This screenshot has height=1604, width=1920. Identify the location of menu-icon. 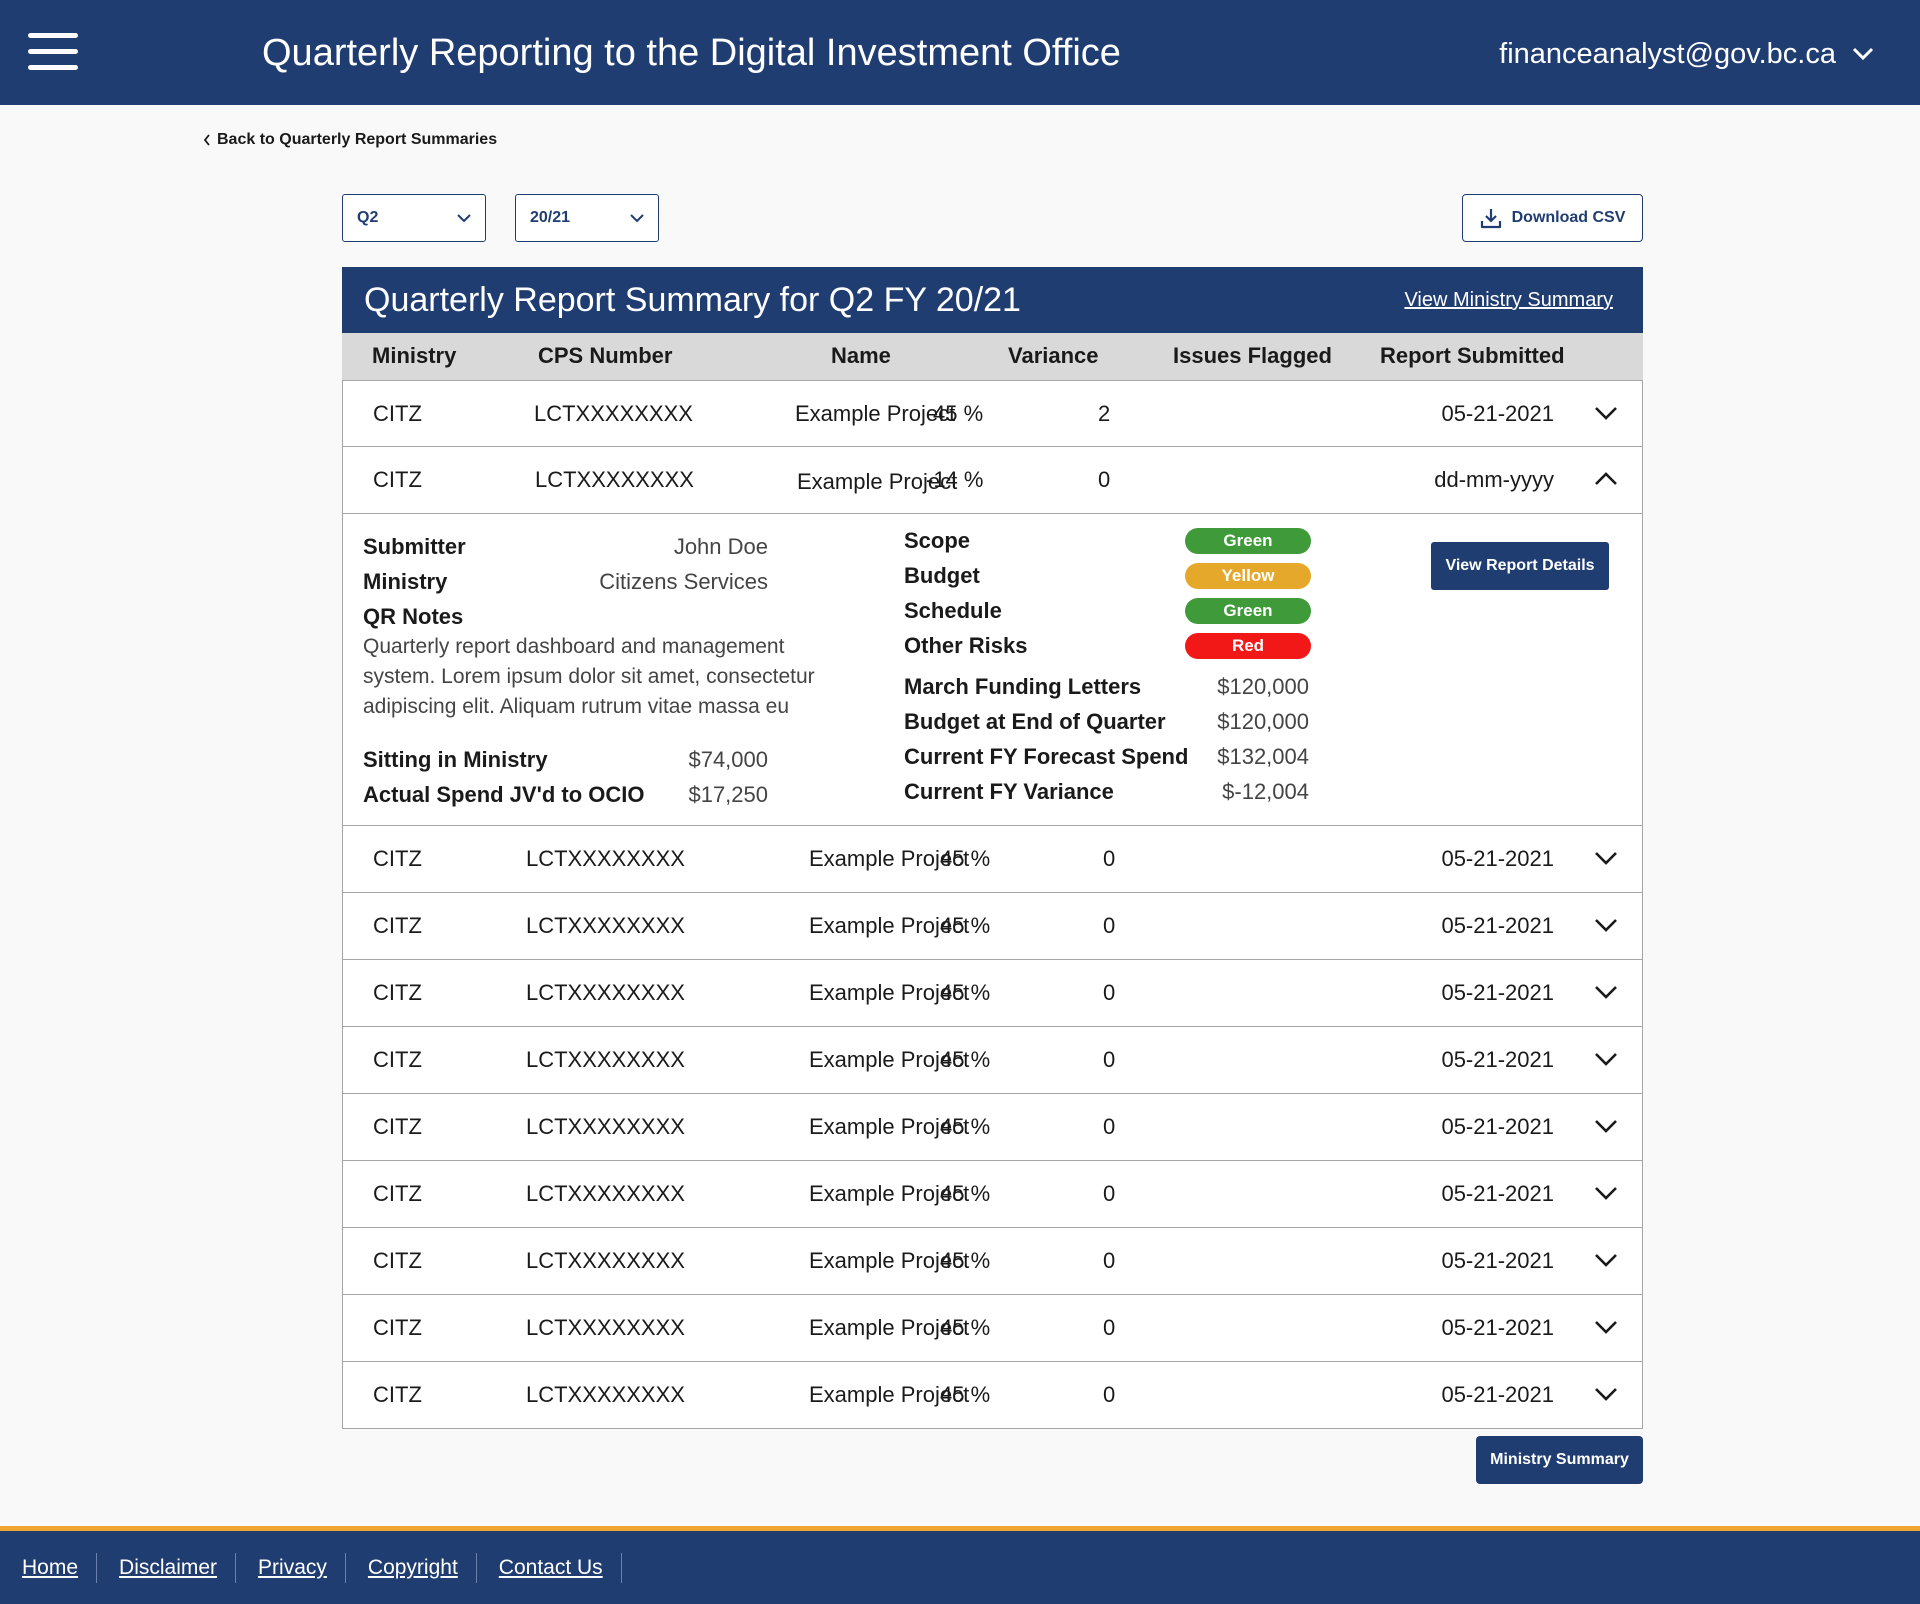
(53, 51).